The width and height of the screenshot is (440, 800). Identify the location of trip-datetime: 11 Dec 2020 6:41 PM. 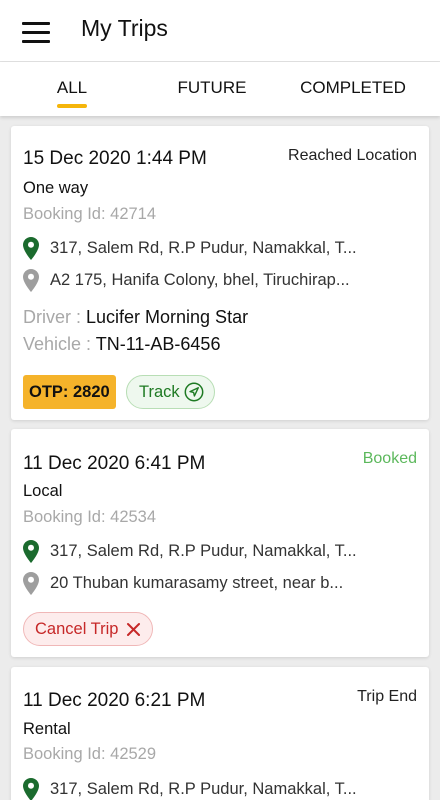
(114, 463).